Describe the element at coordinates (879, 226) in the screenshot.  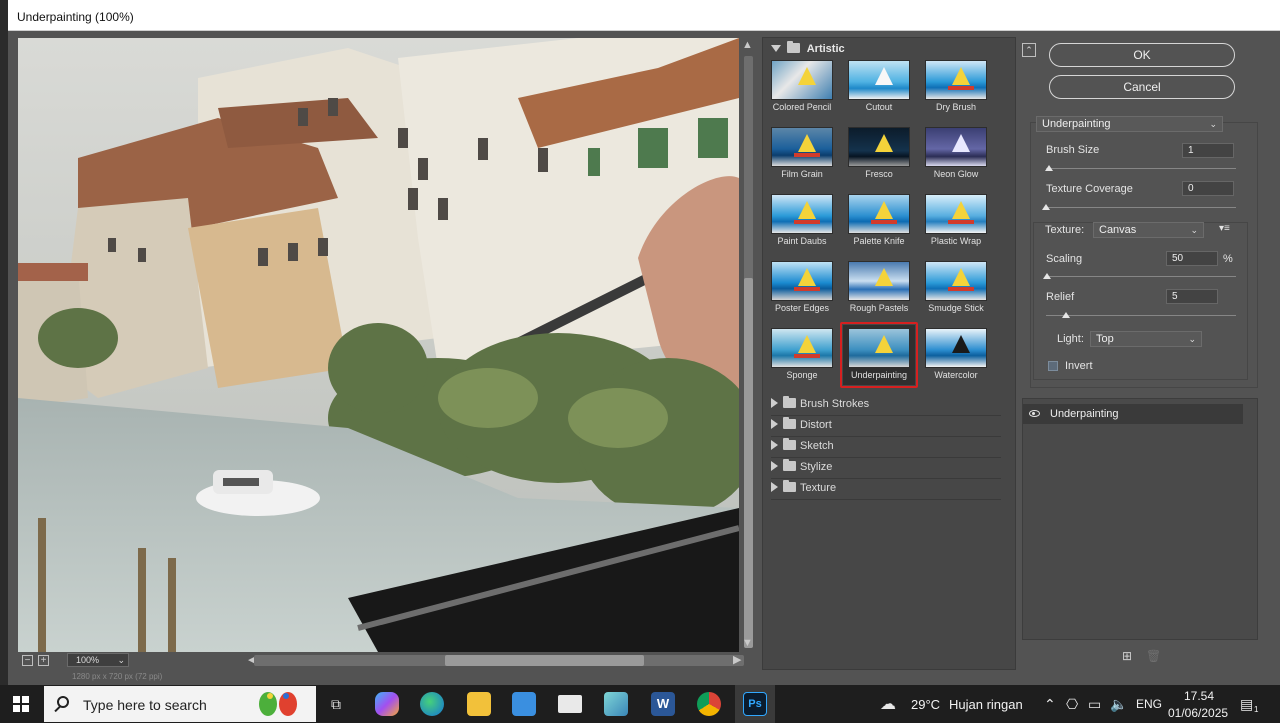
I see `filter-palette-knife: Palette Knife` at that location.